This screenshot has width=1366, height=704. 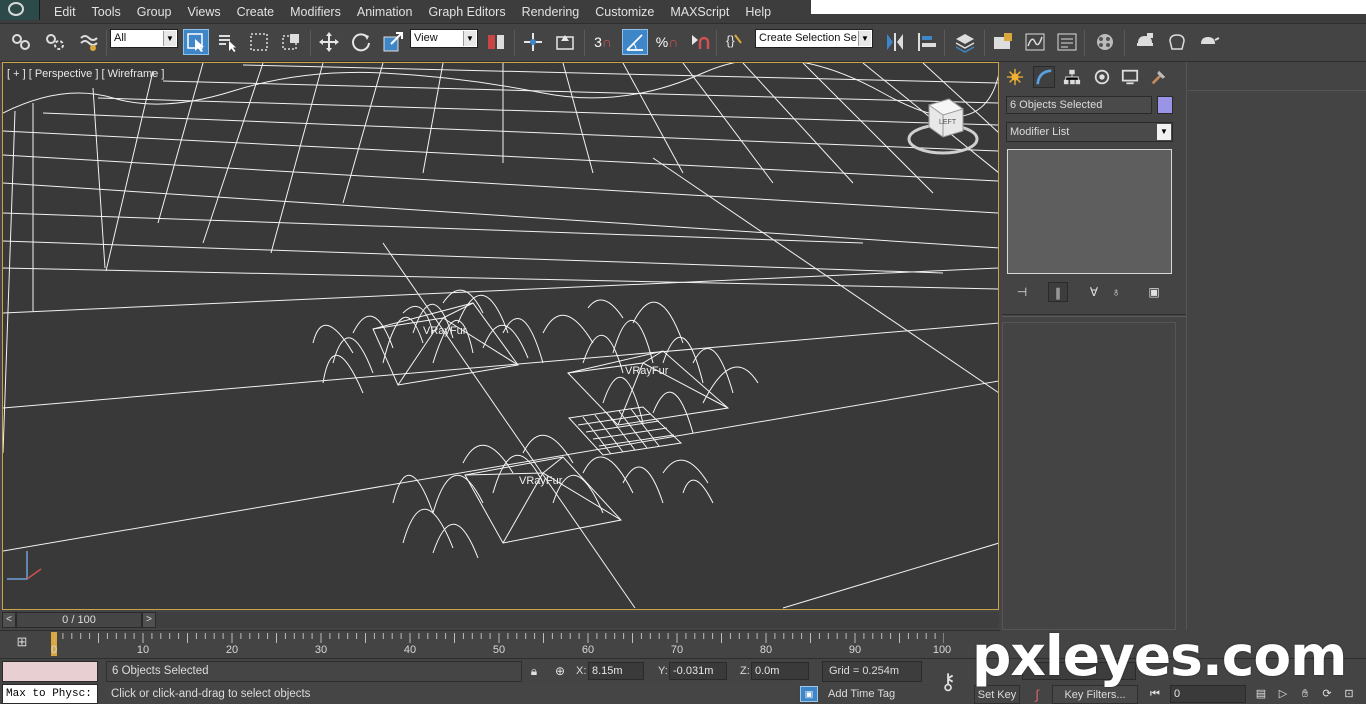 I want to click on use-pivot-point-center-icon, so click(x=496, y=42).